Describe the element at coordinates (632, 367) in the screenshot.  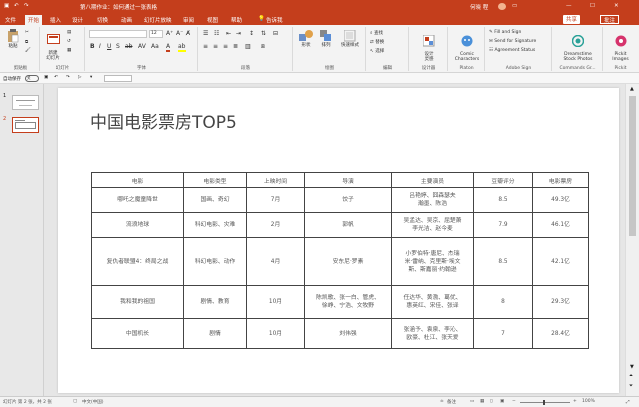
I see `scroll-down-icon: ▼` at that location.